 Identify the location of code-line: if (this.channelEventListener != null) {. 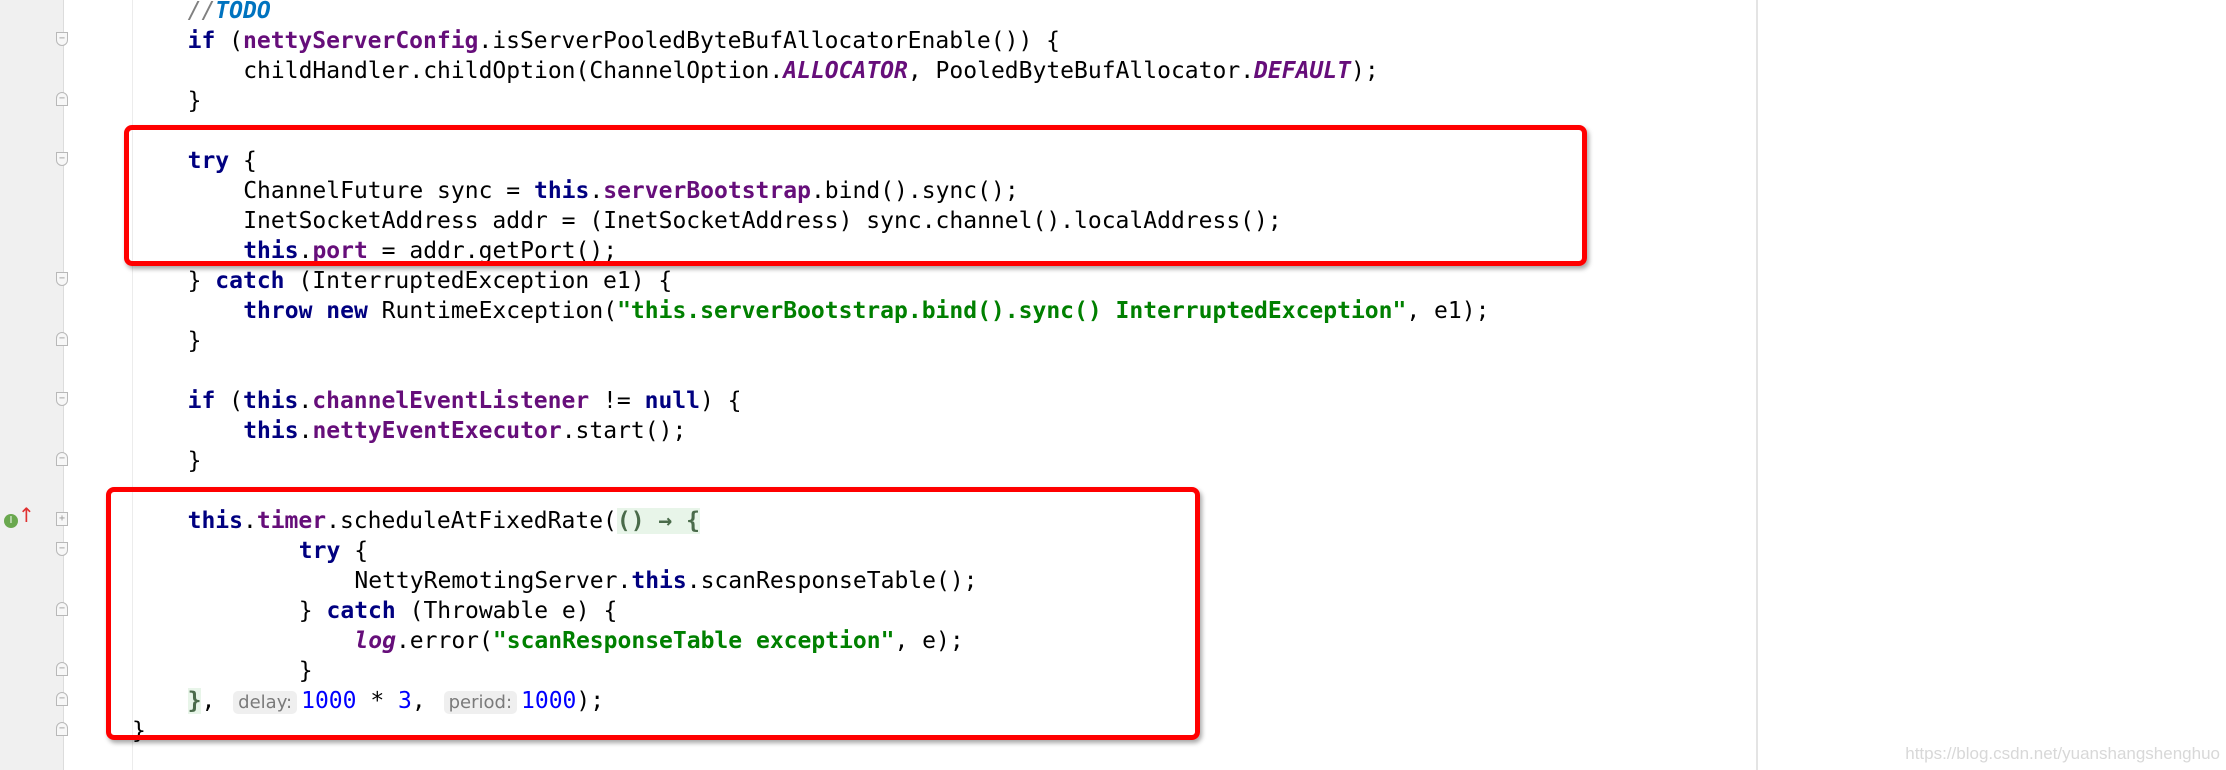
(465, 401).